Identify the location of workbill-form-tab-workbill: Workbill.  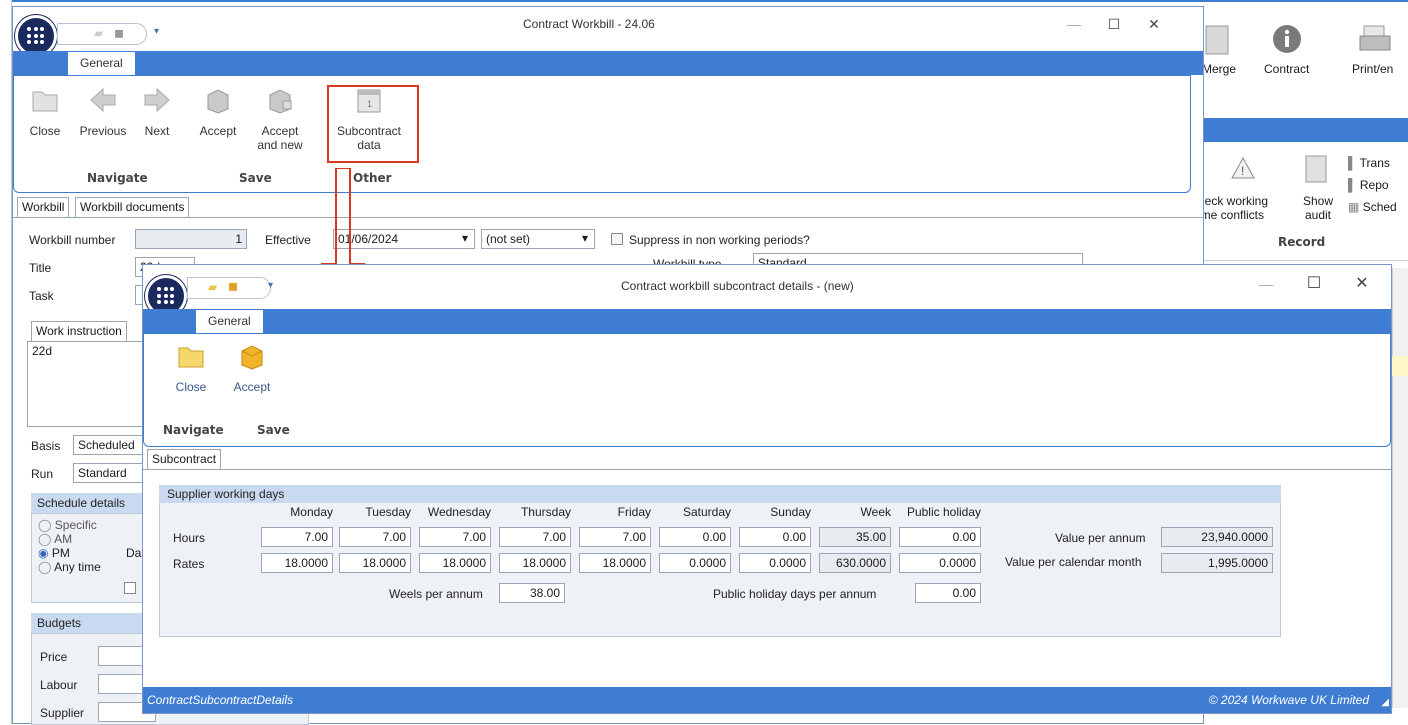
(43, 207).